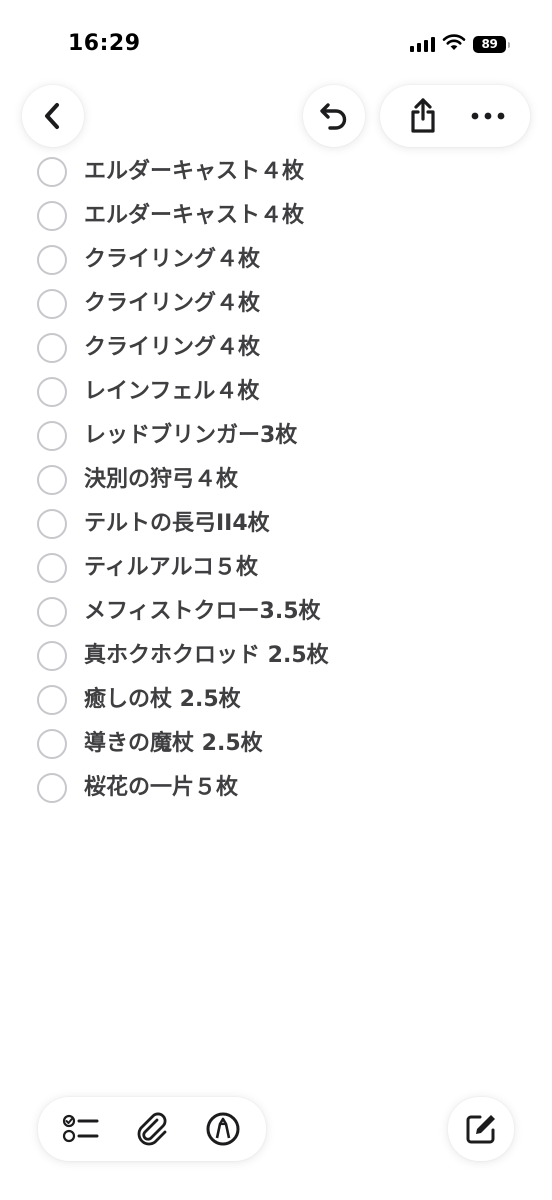 Image resolution: width=552 pixels, height=1200 pixels. I want to click on share-icon, so click(423, 116).